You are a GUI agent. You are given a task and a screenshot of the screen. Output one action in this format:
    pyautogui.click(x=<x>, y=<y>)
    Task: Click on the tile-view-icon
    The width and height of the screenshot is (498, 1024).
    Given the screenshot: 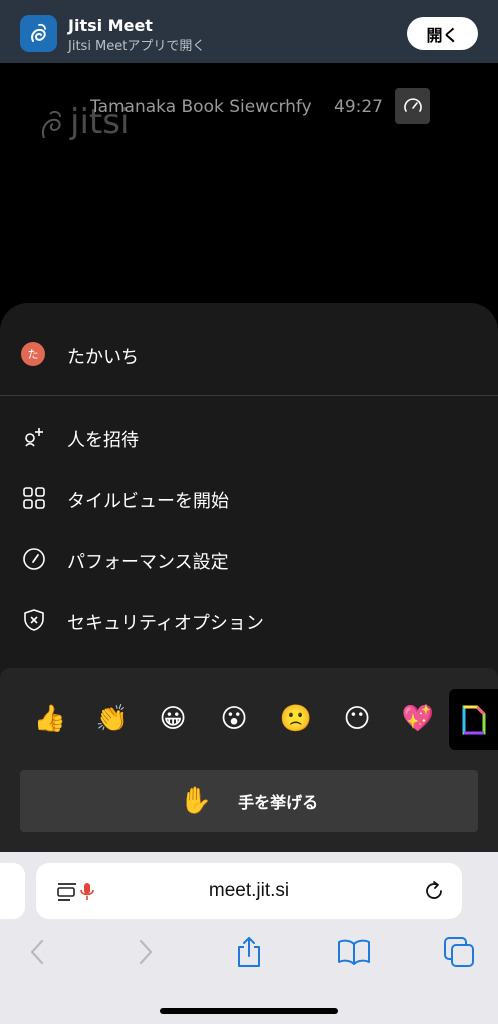 What is the action you would take?
    pyautogui.click(x=34, y=498)
    